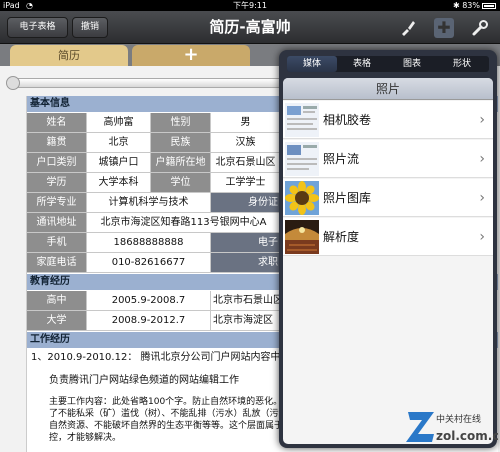  What do you see at coordinates (246, 123) in the screenshot?
I see `table-cell: 男` at bounding box center [246, 123].